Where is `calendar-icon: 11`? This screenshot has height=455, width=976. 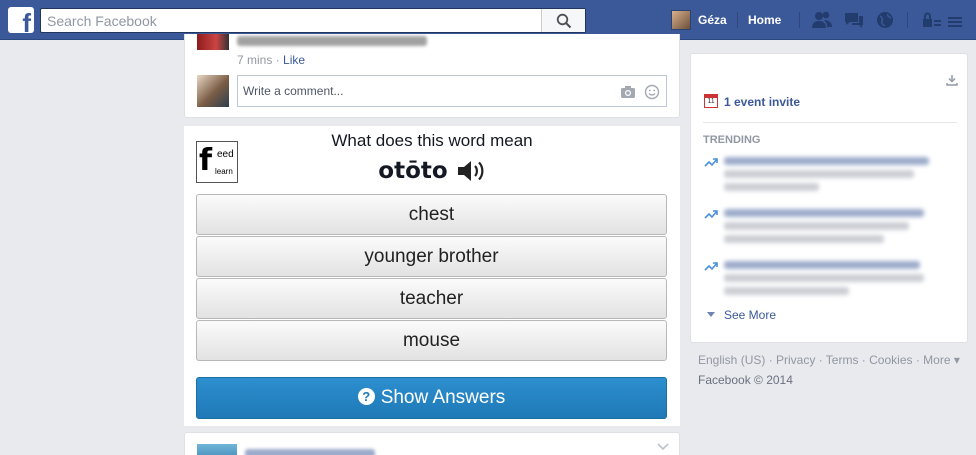
calendar-icon: 11 is located at coordinates (711, 101).